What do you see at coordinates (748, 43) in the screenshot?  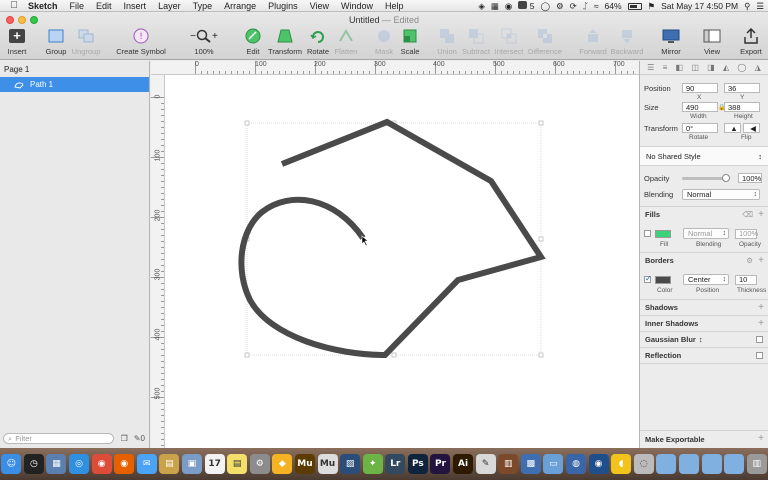 I see `export-button: Export` at bounding box center [748, 43].